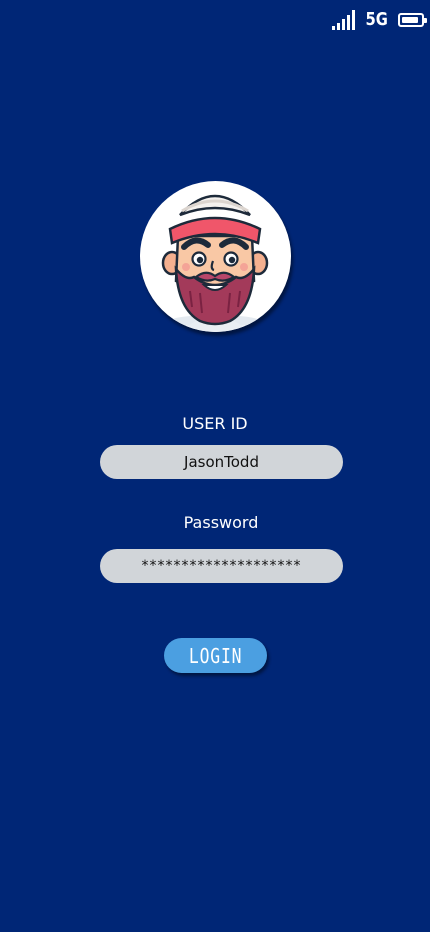 This screenshot has width=430, height=932. I want to click on status-bar: 5G, so click(379, 20).